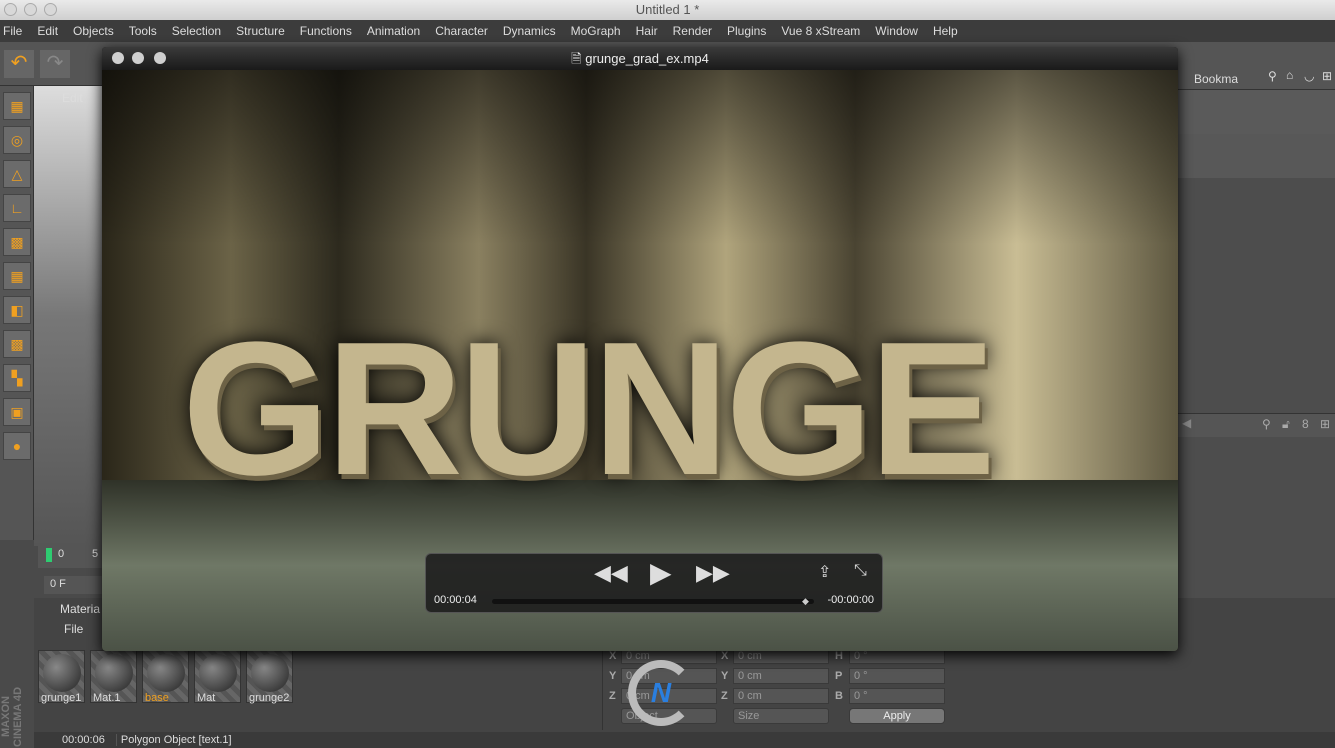 The height and width of the screenshot is (748, 1335). Describe the element at coordinates (93, 31) in the screenshot. I see `menu-objects: Objects` at that location.